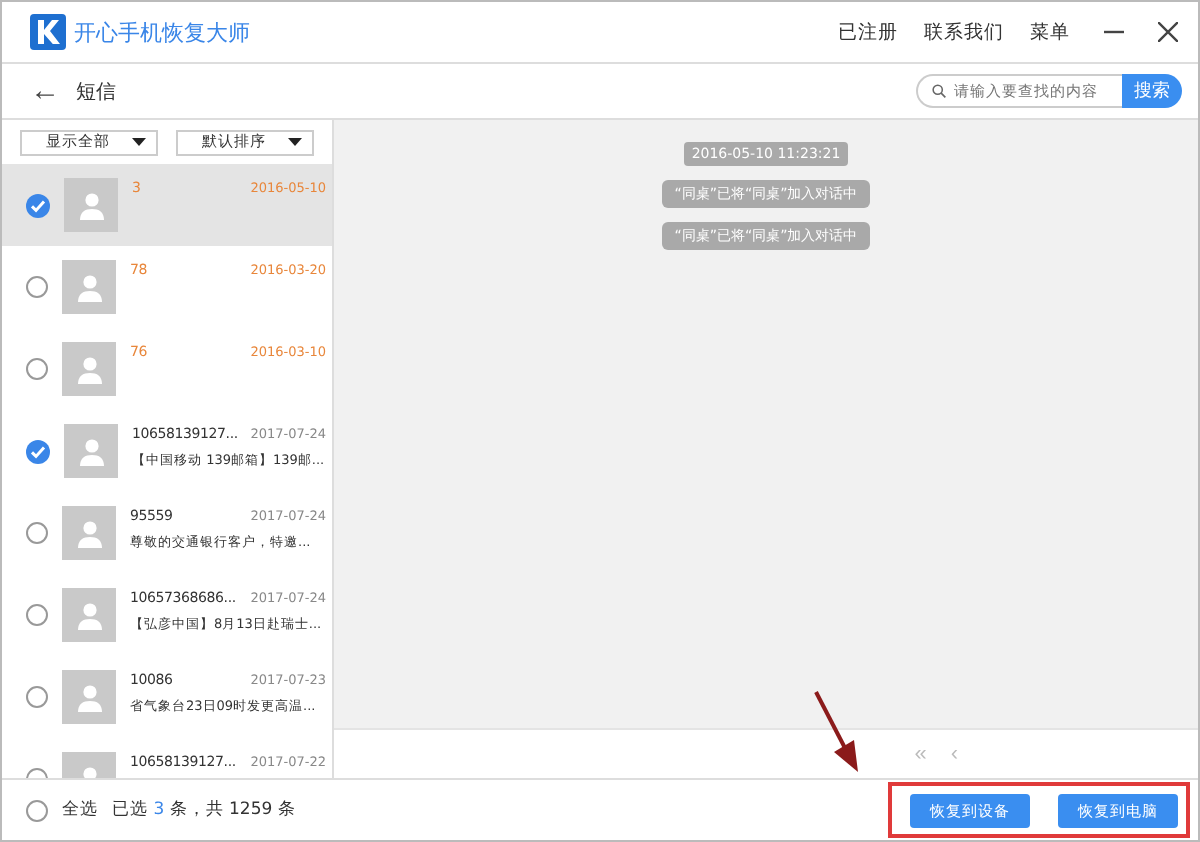  Describe the element at coordinates (838, 732) in the screenshot. I see `annotation-arrow` at that location.